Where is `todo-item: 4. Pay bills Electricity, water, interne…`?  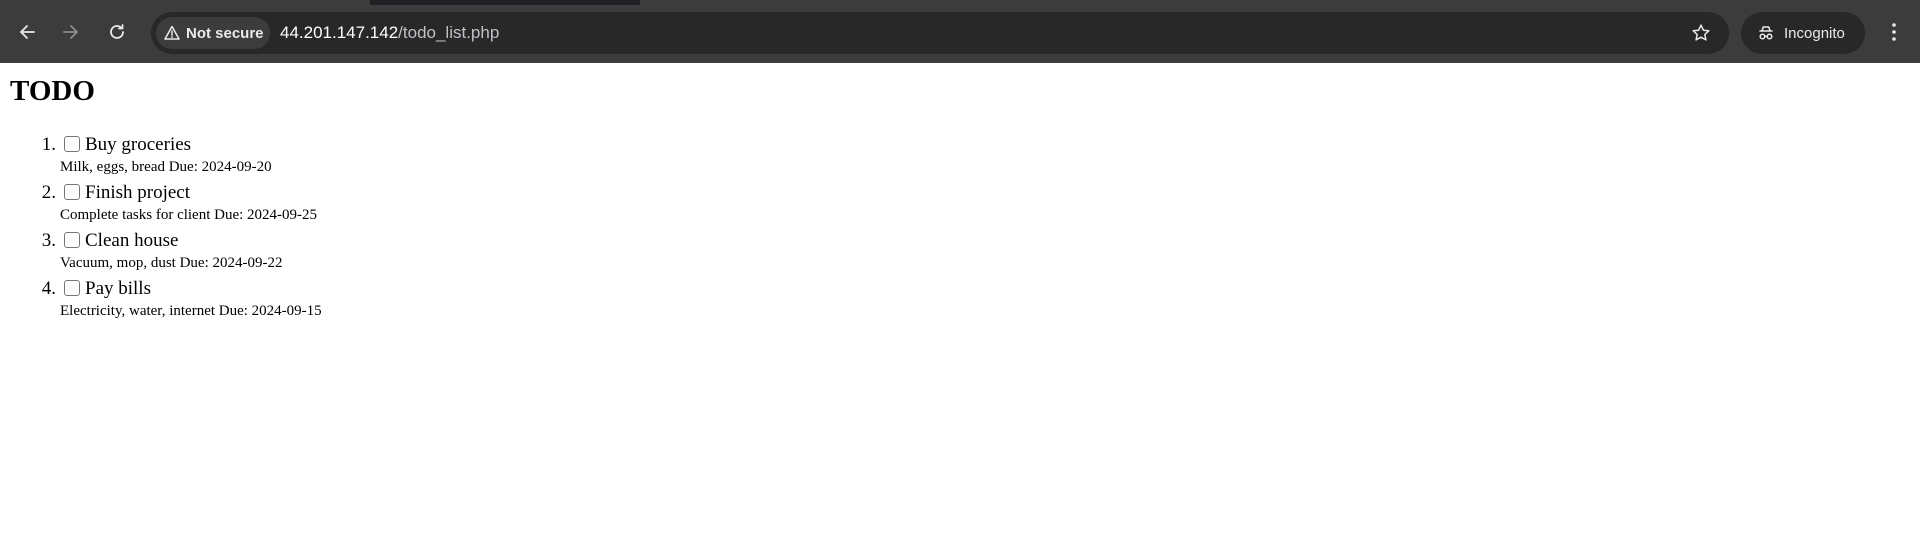
todo-item: 4. Pay bills Electricity, water, interne… is located at coordinates (300, 301).